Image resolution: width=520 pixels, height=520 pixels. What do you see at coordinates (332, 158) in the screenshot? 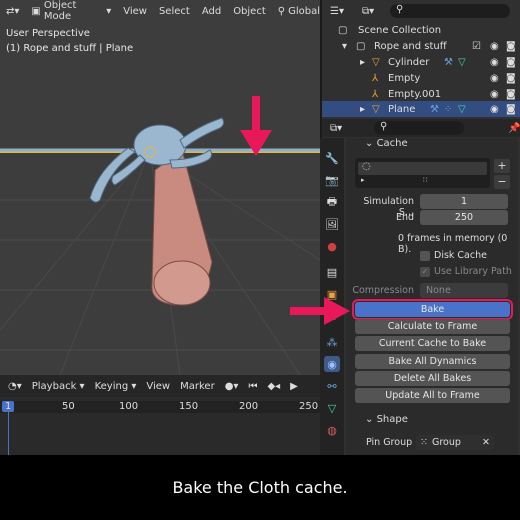
I see `tool-tab-icon: 🔧` at bounding box center [332, 158].